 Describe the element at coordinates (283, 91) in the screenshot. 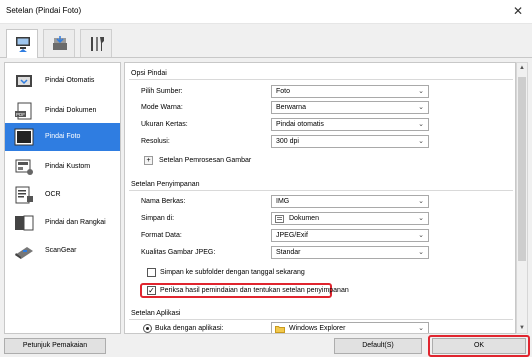

I see `source-value: Foto` at that location.